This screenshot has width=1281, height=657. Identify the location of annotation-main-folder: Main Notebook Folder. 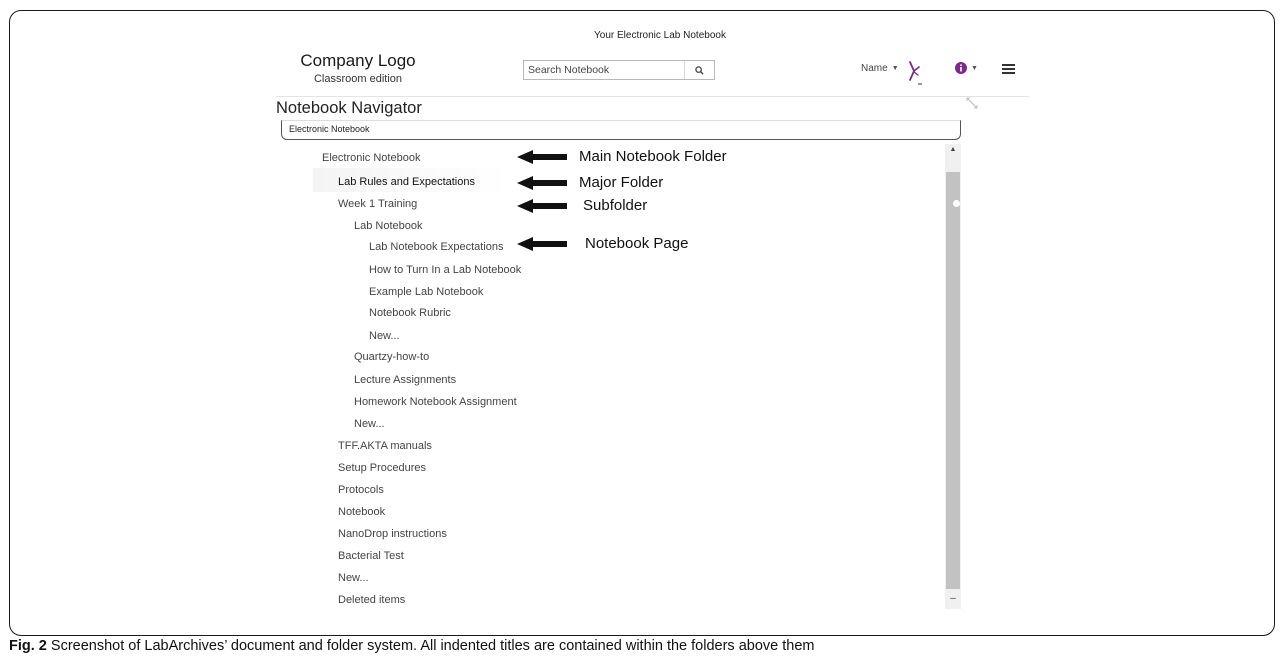
(622, 156).